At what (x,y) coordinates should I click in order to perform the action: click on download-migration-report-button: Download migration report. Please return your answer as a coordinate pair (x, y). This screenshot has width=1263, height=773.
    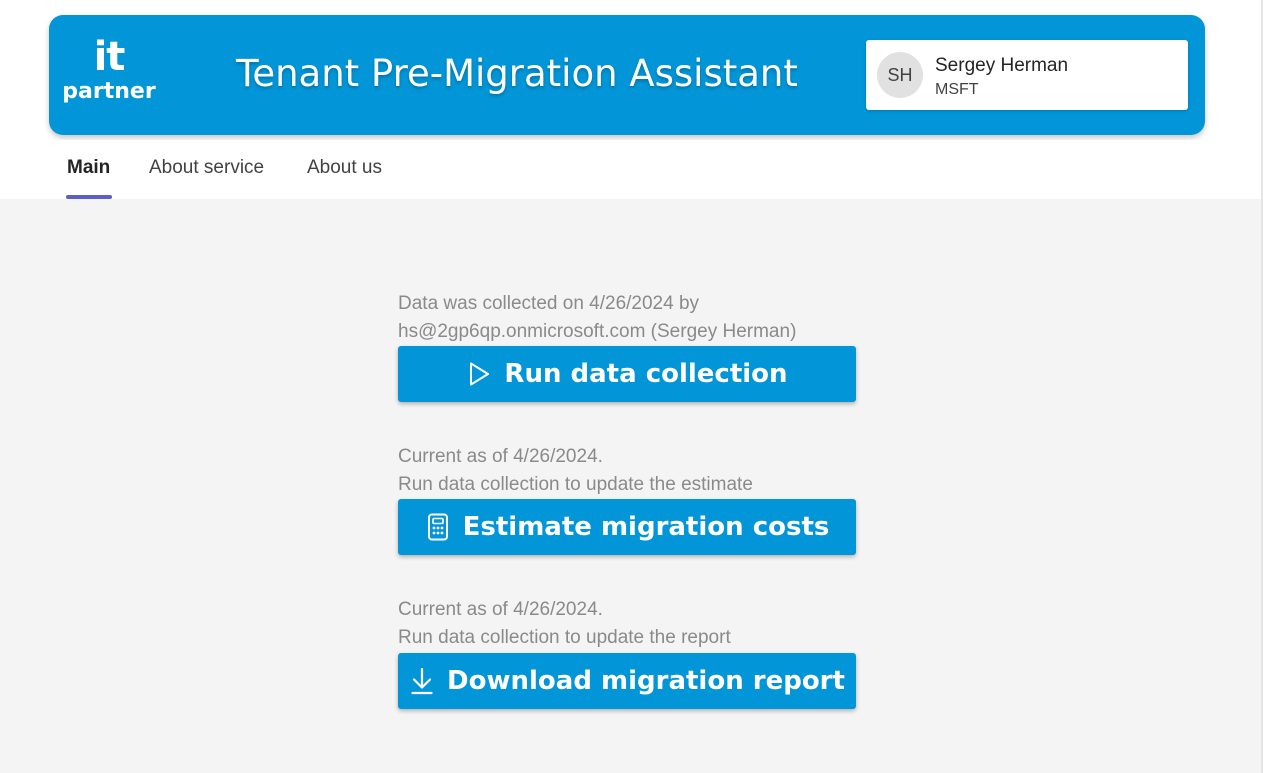
    Looking at the image, I should click on (627, 681).